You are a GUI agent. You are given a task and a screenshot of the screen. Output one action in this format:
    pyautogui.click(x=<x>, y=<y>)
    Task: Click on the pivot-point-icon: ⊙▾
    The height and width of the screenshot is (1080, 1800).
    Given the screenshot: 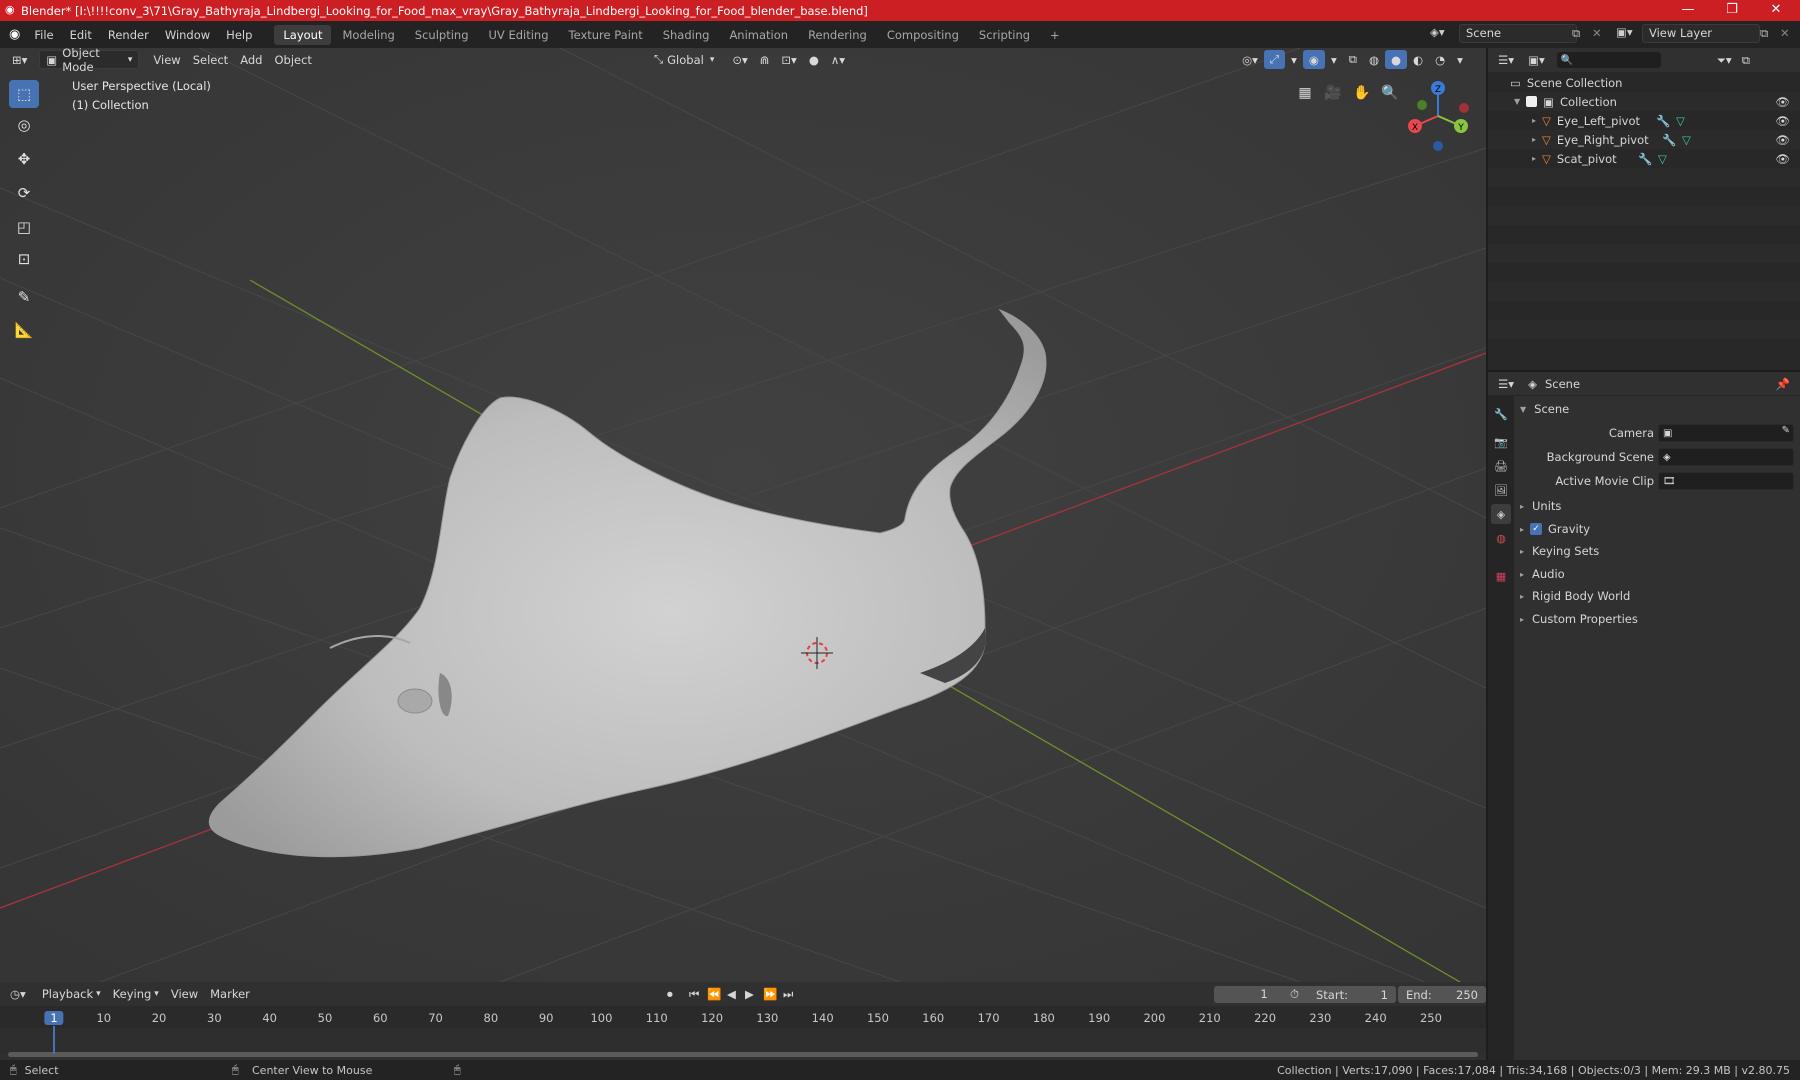 What is the action you would take?
    pyautogui.click(x=739, y=59)
    